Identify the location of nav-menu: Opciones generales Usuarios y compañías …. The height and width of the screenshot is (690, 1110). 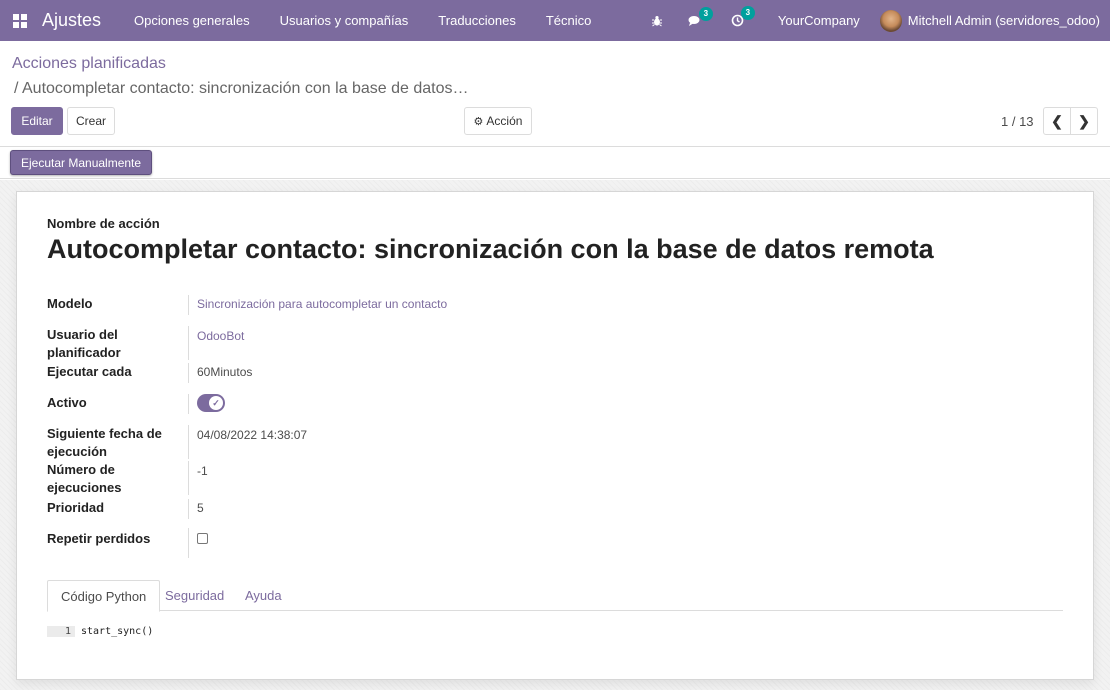
(362, 20).